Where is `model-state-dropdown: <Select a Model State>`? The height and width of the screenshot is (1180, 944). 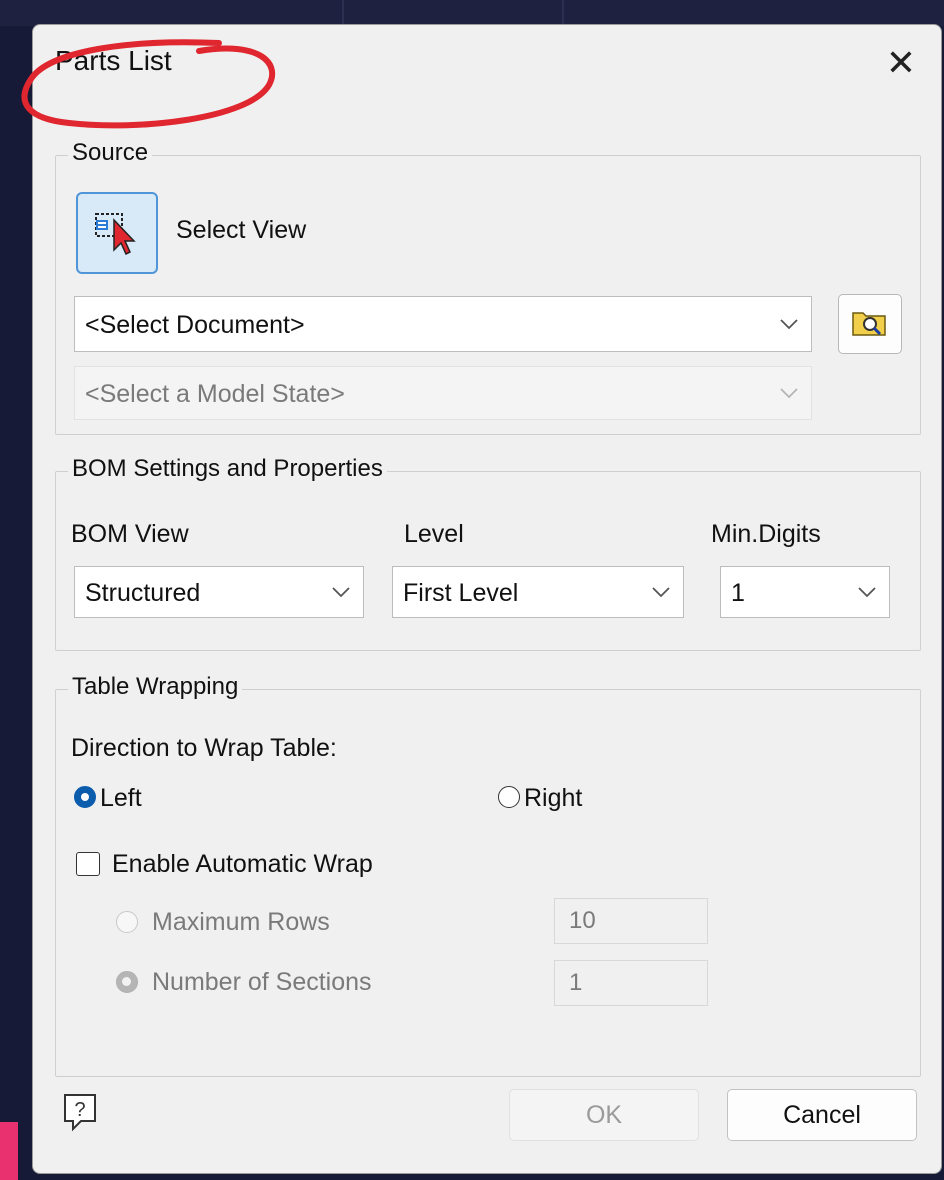 model-state-dropdown: <Select a Model State> is located at coordinates (443, 393).